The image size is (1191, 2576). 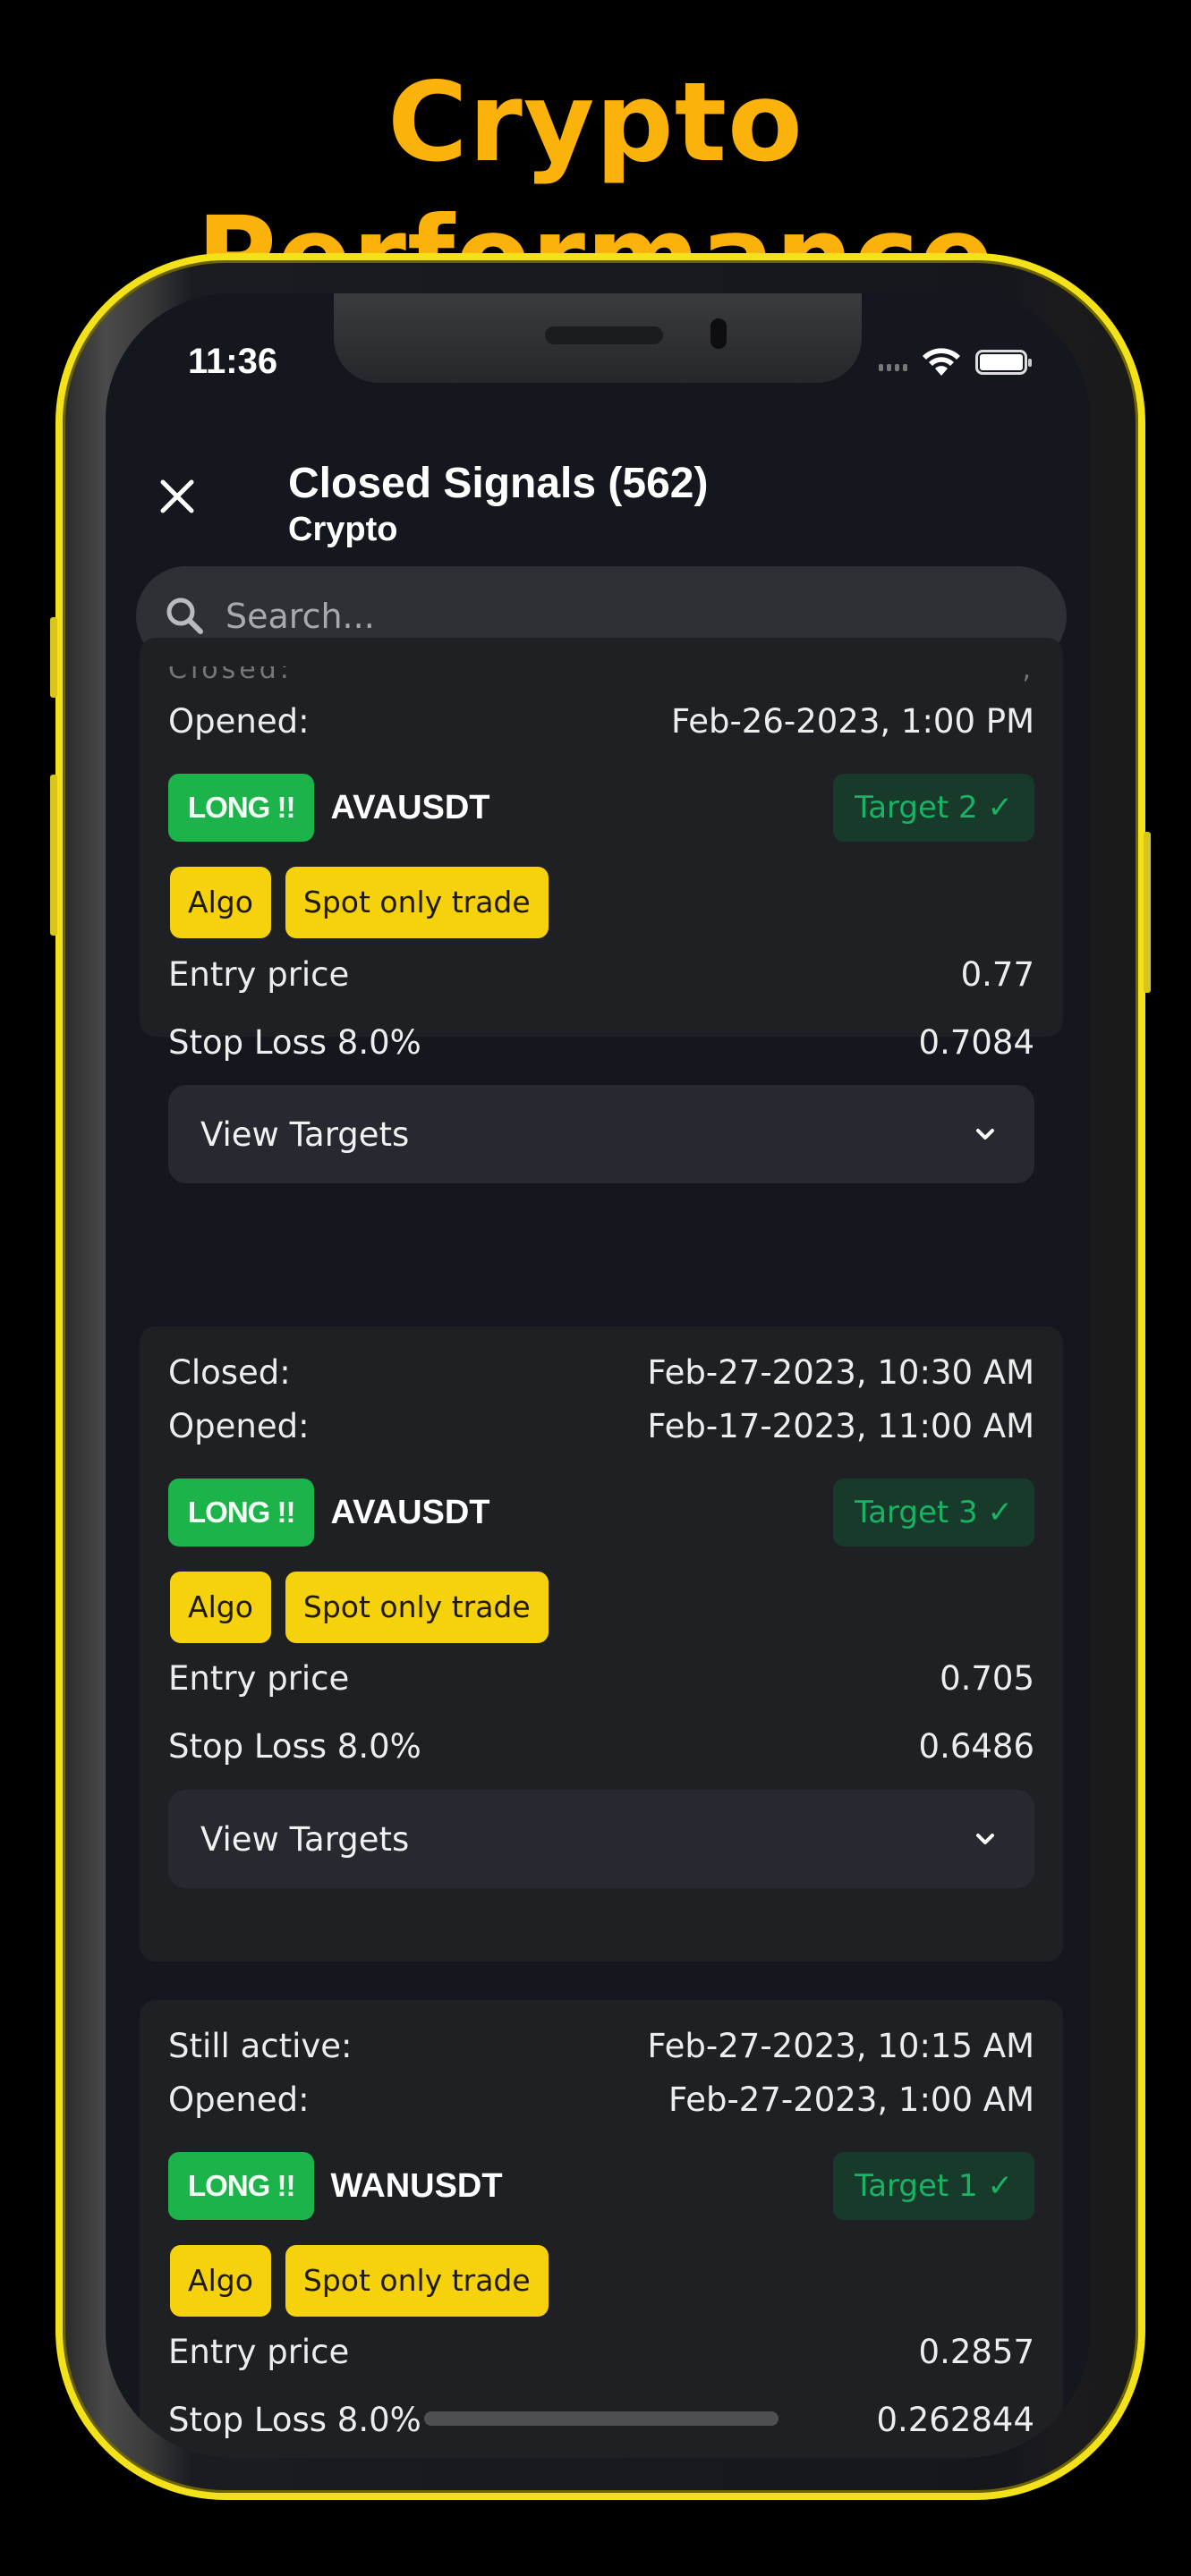 I want to click on stop-loss-row: Stop Loss 8.0% 0.6486, so click(x=601, y=1746).